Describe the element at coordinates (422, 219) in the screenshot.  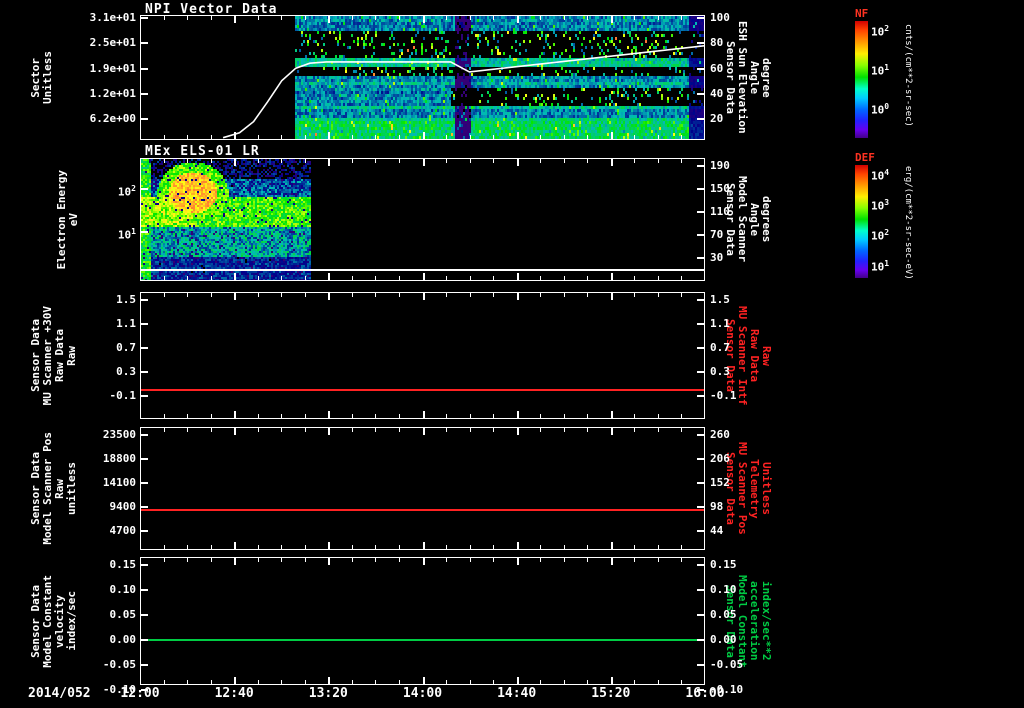
I see `plot-area-els` at that location.